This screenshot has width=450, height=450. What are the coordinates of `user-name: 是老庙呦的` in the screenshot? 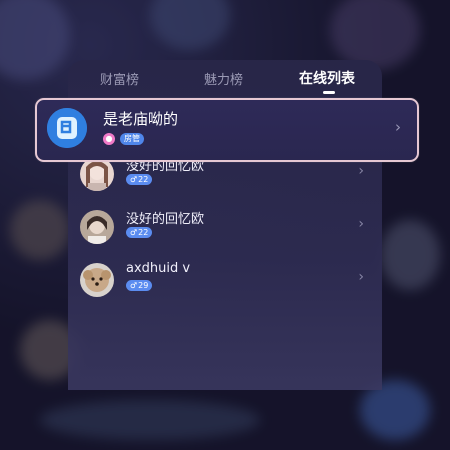 It's located at (141, 119).